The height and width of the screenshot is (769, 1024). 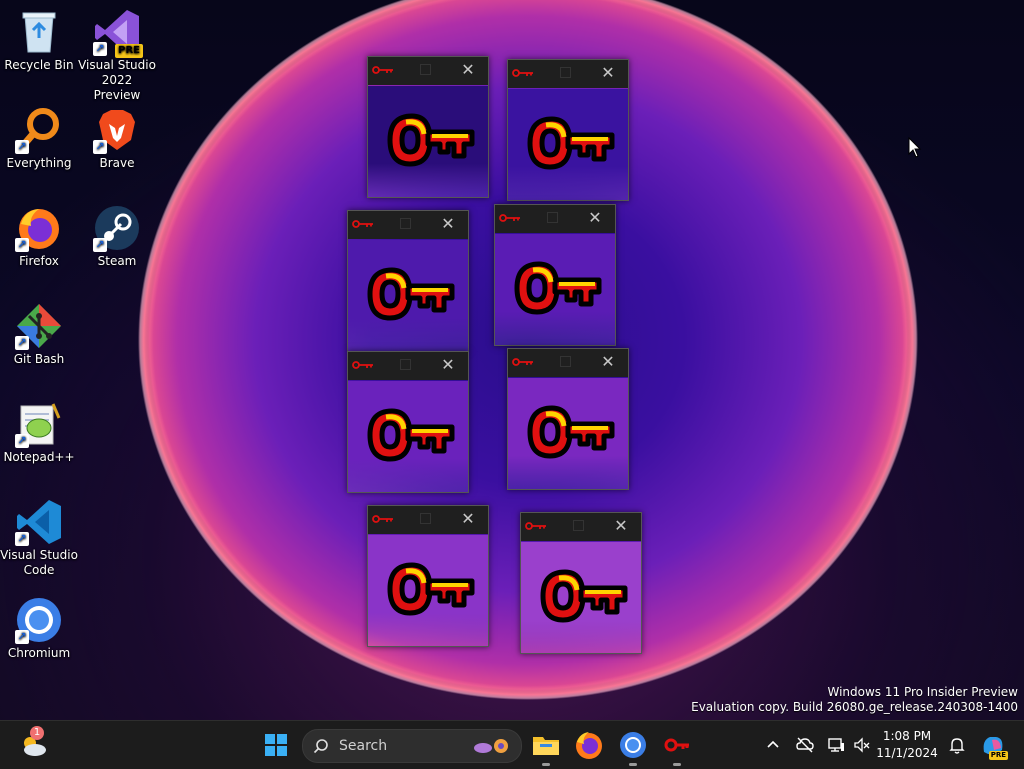 What do you see at coordinates (363, 746) in the screenshot?
I see `search-placeholder: Search` at bounding box center [363, 746].